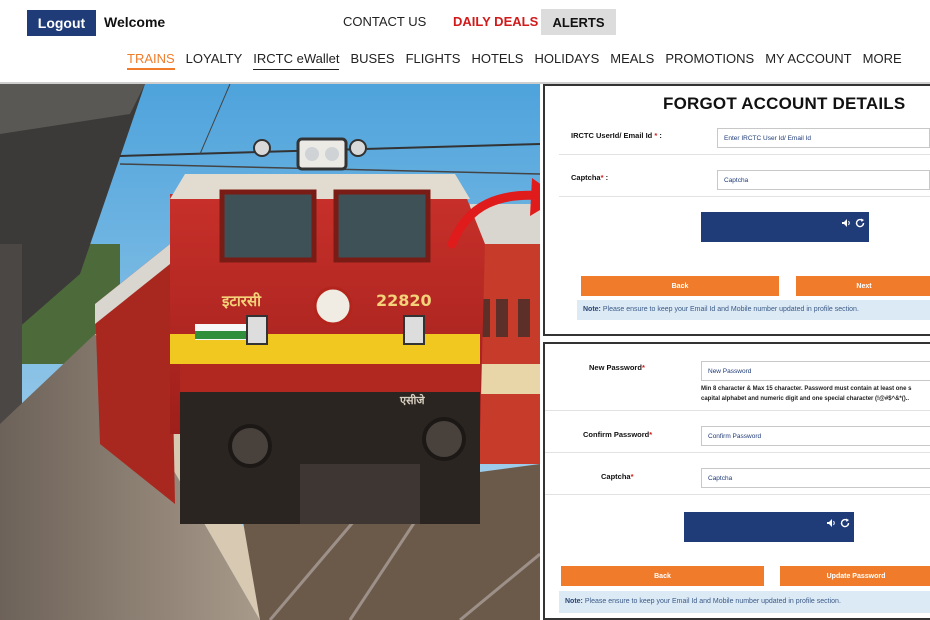  What do you see at coordinates (151, 60) in the screenshot?
I see `nav-item-trains: TRAINS` at bounding box center [151, 60].